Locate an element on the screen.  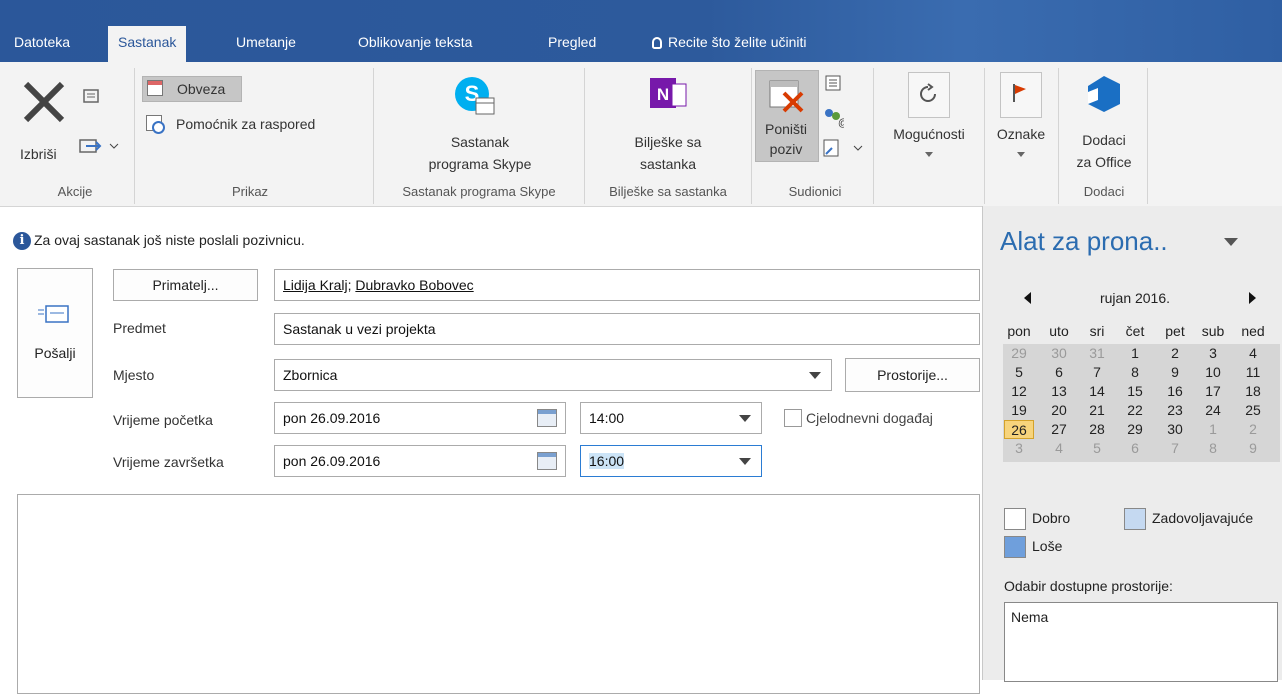
rooms-list: Nema is located at coordinates (1141, 642).